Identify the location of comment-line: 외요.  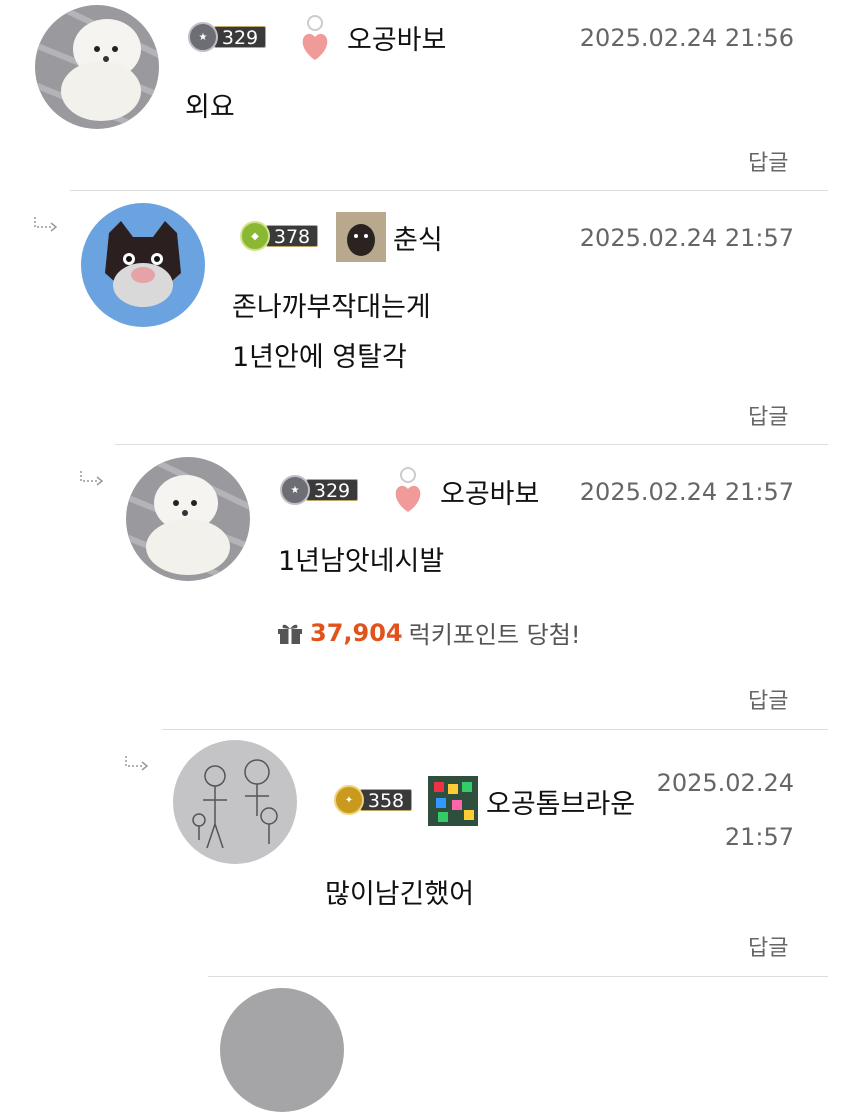
(210, 107).